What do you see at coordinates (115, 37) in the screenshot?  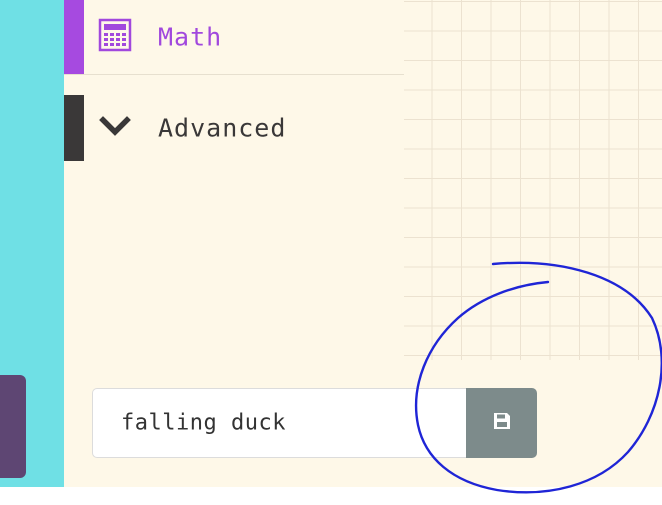 I see `calculator-icon` at bounding box center [115, 37].